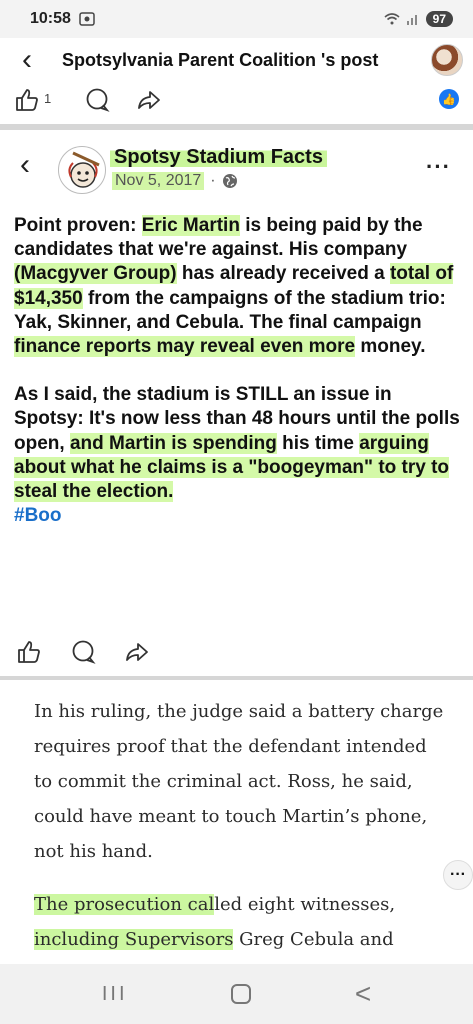  What do you see at coordinates (134, 939) in the screenshot?
I see `highlighted-text: including Supervisors` at bounding box center [134, 939].